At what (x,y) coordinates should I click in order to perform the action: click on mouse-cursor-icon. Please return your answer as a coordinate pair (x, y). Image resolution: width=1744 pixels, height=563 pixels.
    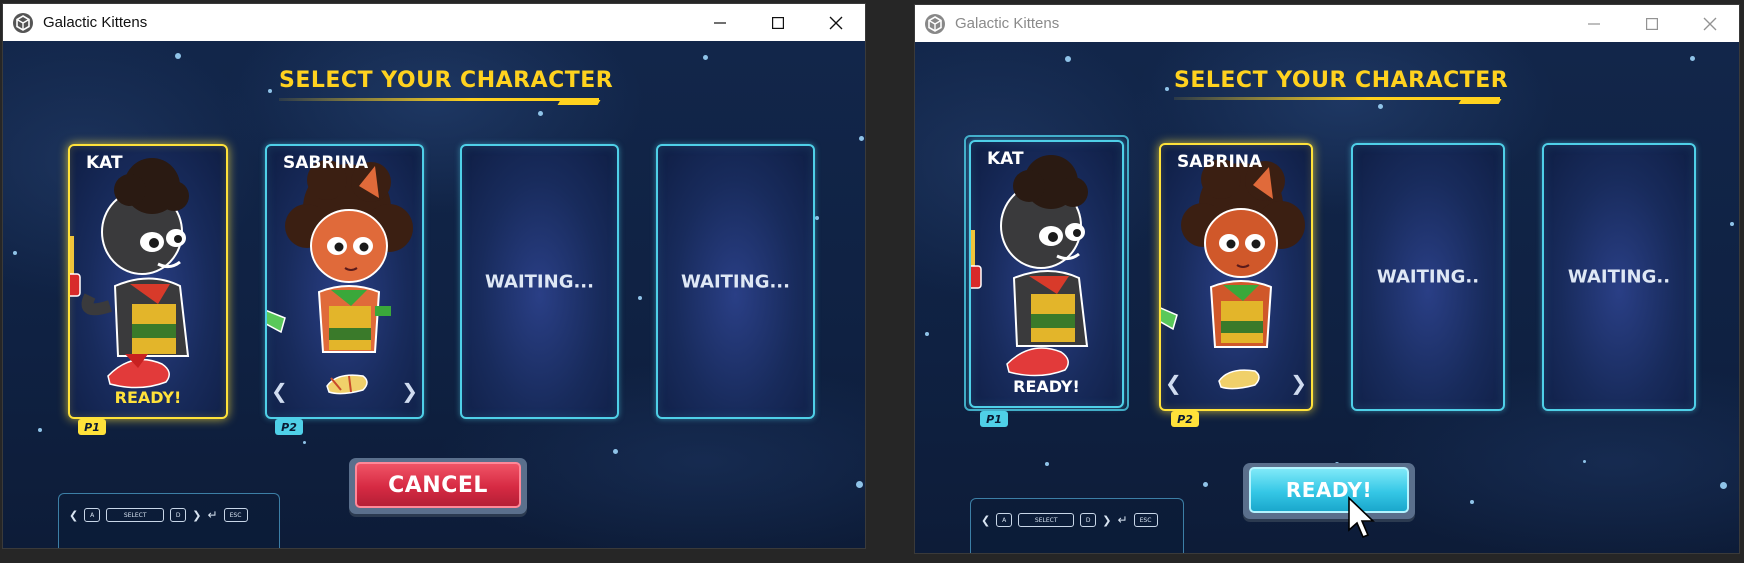
    Looking at the image, I should click on (1361, 517).